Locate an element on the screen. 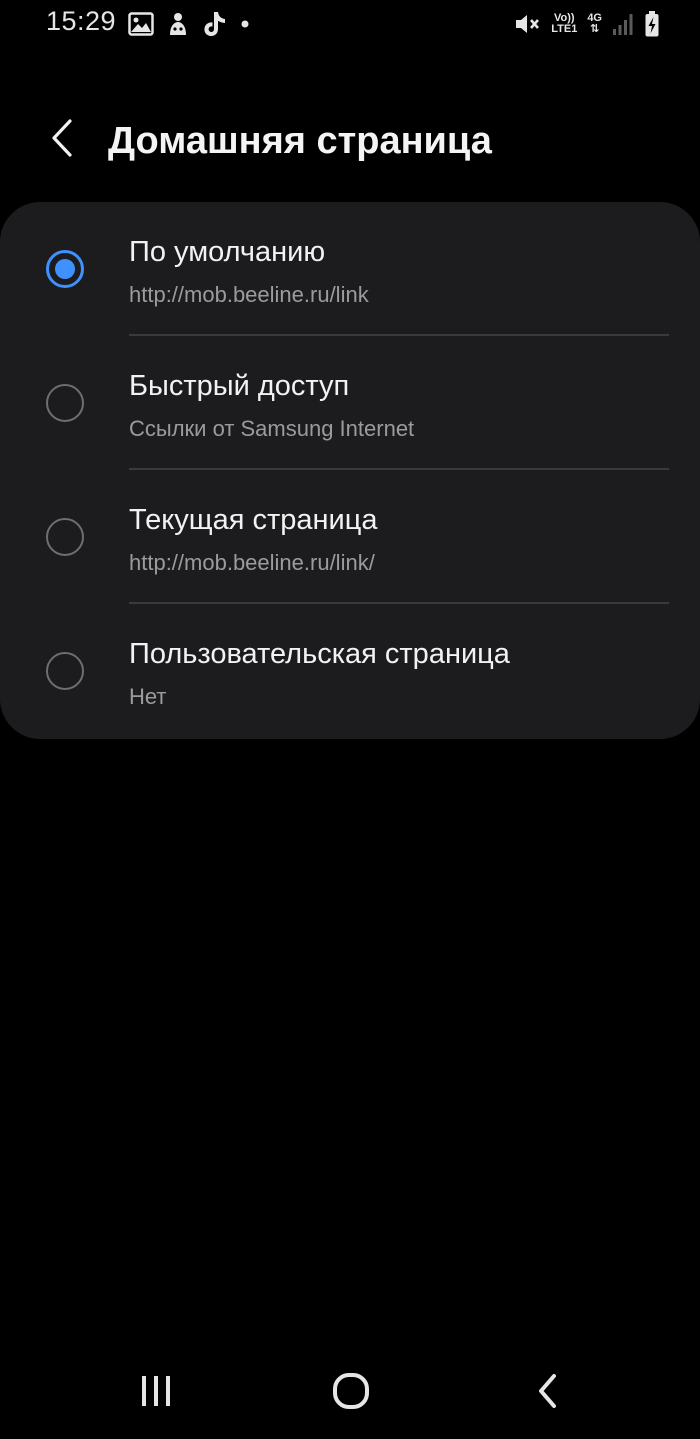  chevron-left-icon is located at coordinates (62, 140).